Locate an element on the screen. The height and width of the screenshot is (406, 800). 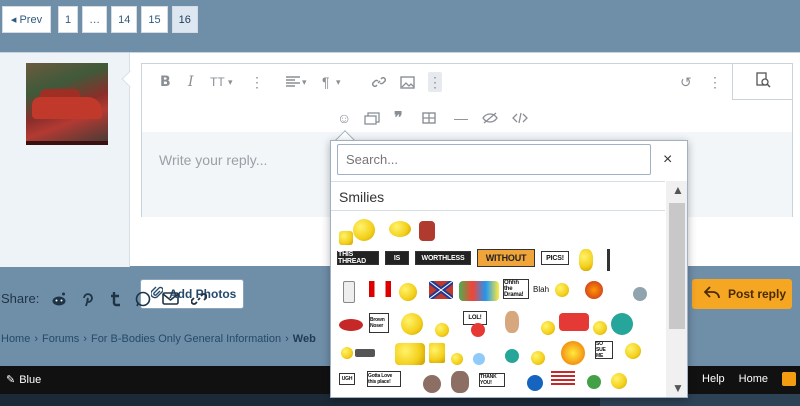
sign-without: WITHOUT is located at coordinates (506, 258).